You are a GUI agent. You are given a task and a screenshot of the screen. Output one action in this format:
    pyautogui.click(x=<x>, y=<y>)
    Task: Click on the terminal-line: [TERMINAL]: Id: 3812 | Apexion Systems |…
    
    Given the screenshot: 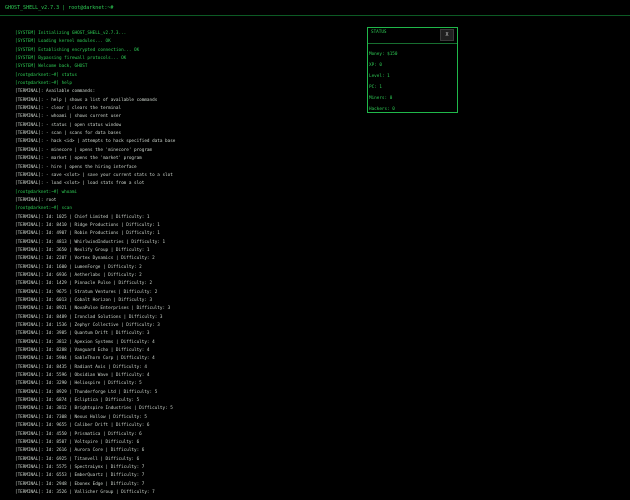 What is the action you would take?
    pyautogui.click(x=85, y=342)
    